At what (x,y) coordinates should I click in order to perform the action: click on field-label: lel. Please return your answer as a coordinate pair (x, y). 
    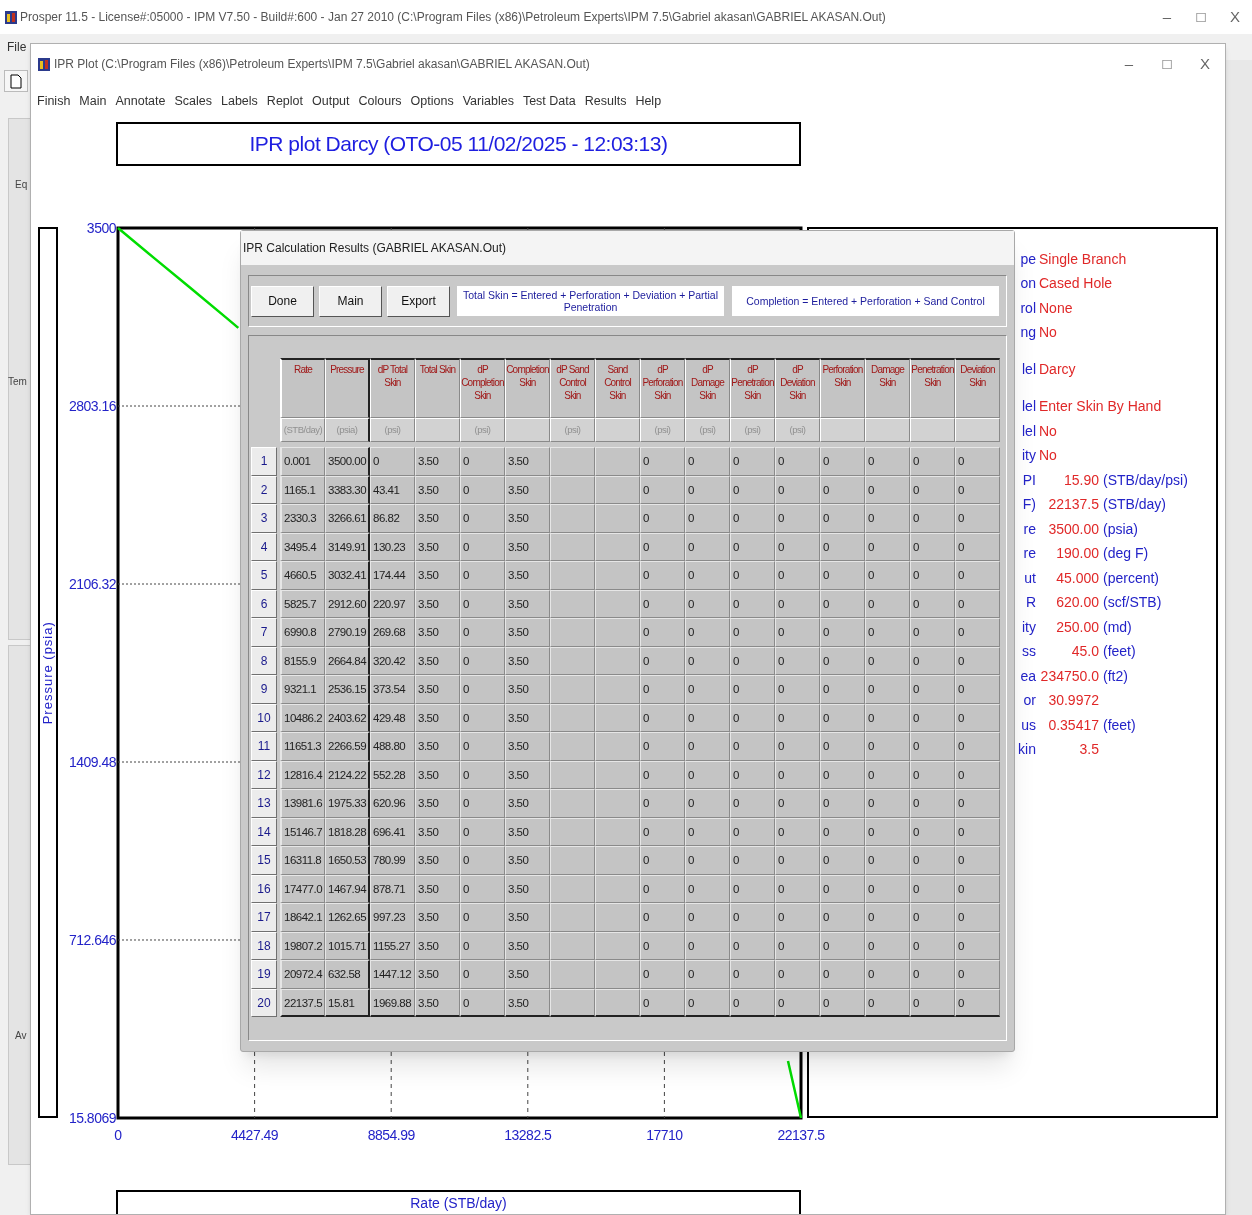
    Looking at the image, I should click on (1029, 431).